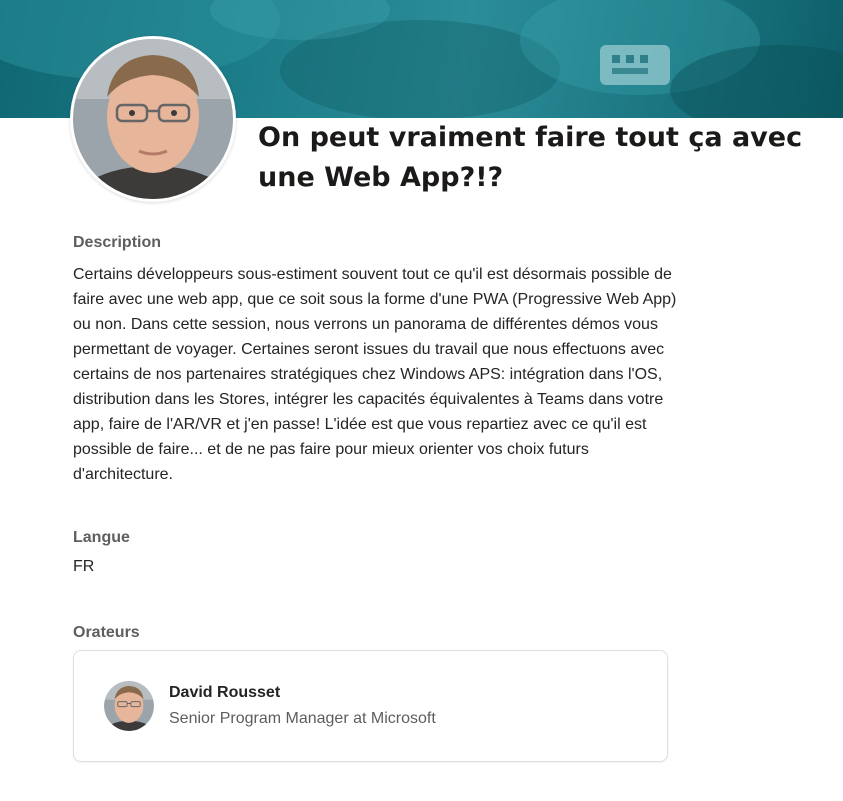  Describe the element at coordinates (101, 537) in the screenshot. I see `language-label: Langue` at that location.